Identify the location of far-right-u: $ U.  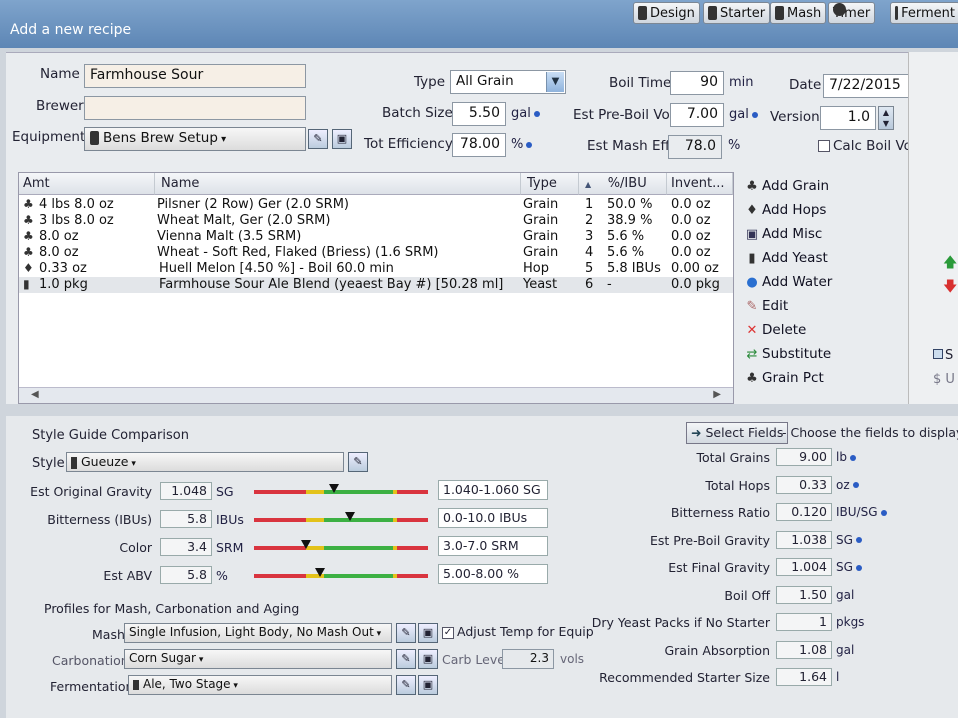
(944, 379).